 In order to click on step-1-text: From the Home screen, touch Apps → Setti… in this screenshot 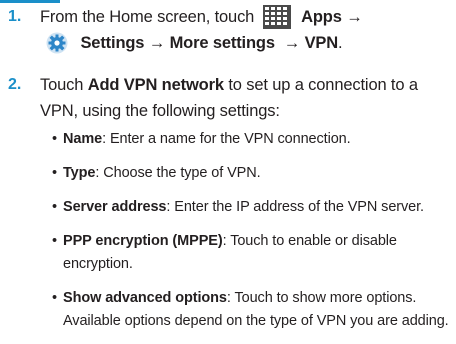, I will do `click(245, 30)`.